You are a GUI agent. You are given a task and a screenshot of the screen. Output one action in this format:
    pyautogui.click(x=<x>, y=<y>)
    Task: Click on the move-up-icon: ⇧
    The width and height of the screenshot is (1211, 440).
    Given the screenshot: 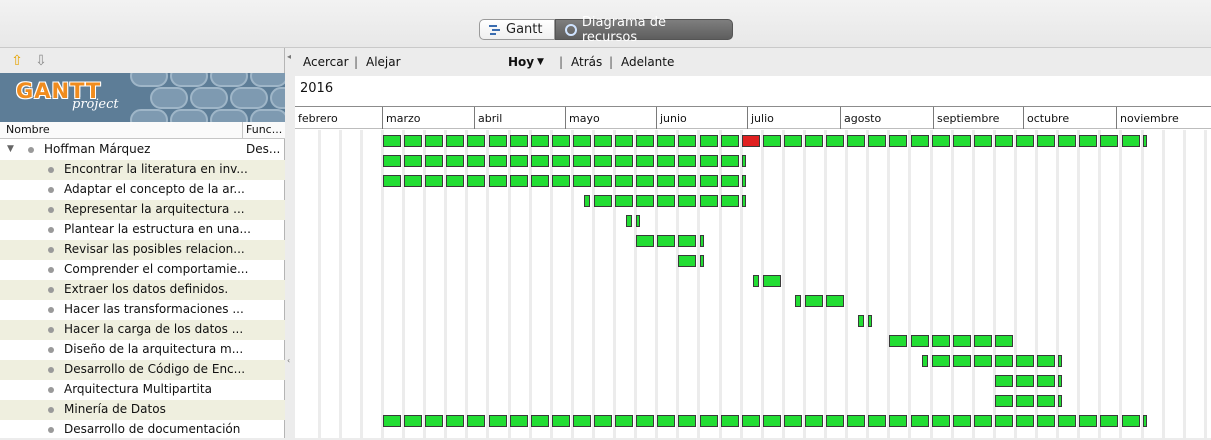 What is the action you would take?
    pyautogui.click(x=17, y=61)
    